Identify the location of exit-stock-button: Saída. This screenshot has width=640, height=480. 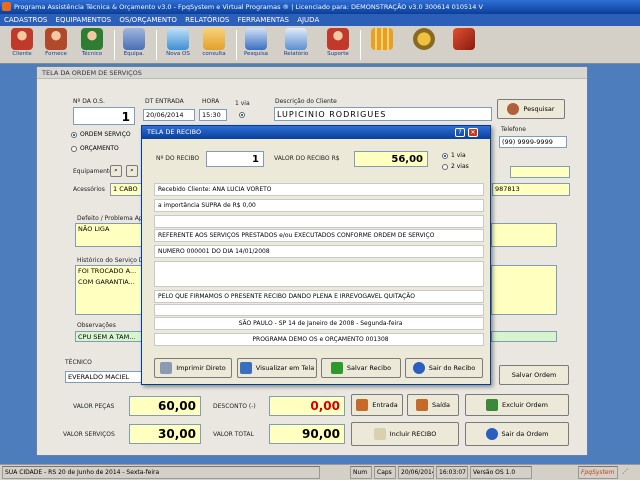
(433, 405).